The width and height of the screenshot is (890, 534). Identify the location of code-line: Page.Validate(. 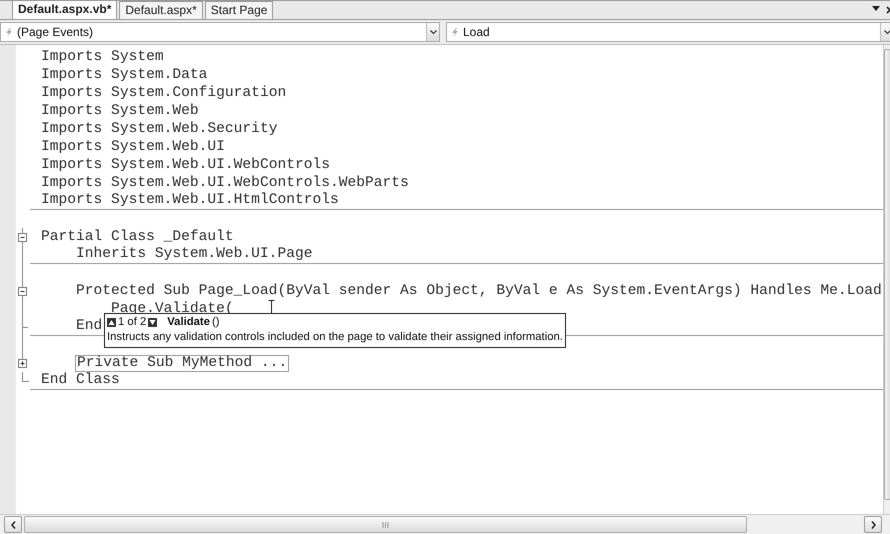
(172, 308).